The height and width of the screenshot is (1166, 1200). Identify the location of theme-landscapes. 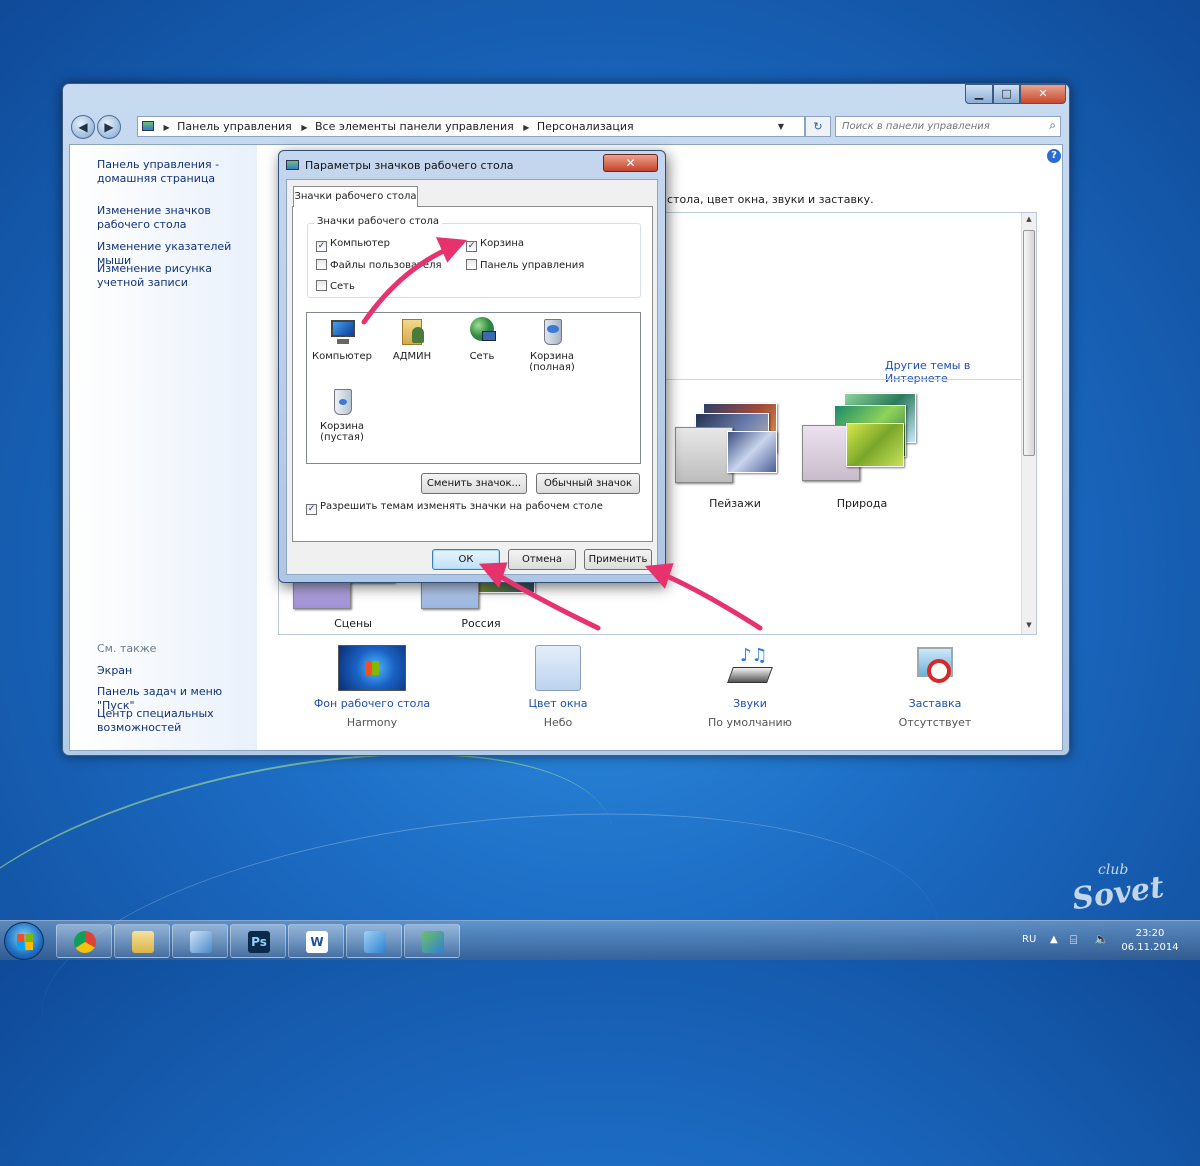
(735, 444).